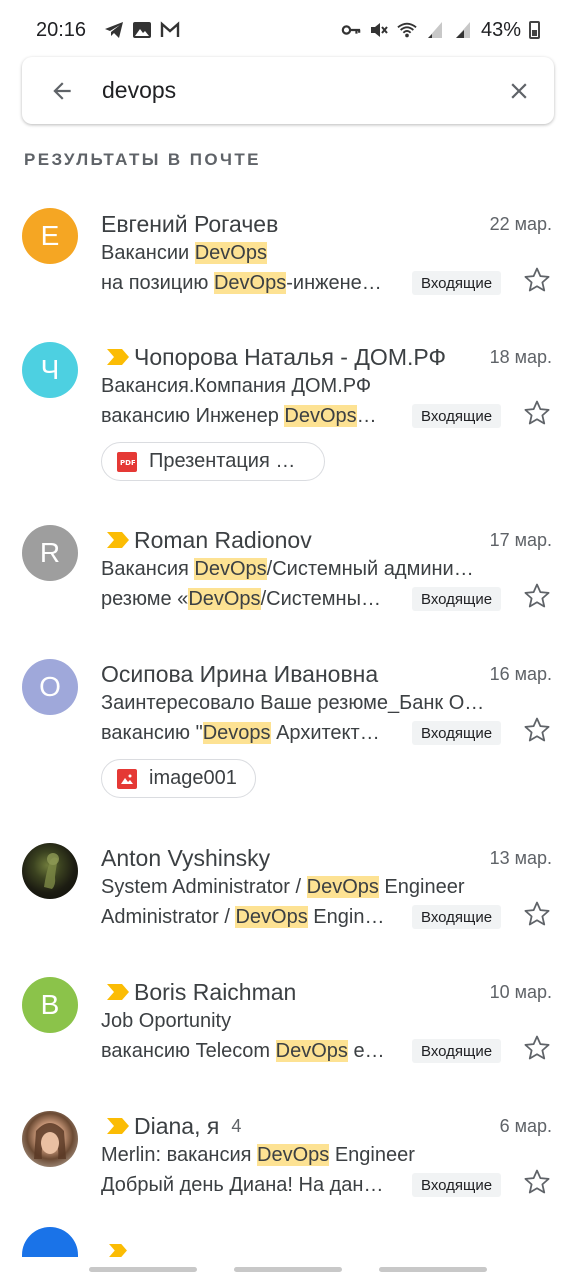 The image size is (576, 1280). Describe the element at coordinates (520, 539) in the screenshot. I see `email-date: 17 мар.` at that location.